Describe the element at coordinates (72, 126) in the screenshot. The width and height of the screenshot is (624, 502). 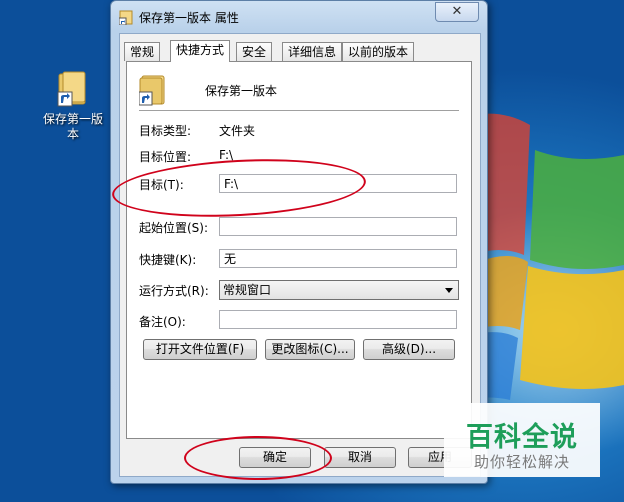
I see `desktop-icon-label: 保存第一版本` at that location.